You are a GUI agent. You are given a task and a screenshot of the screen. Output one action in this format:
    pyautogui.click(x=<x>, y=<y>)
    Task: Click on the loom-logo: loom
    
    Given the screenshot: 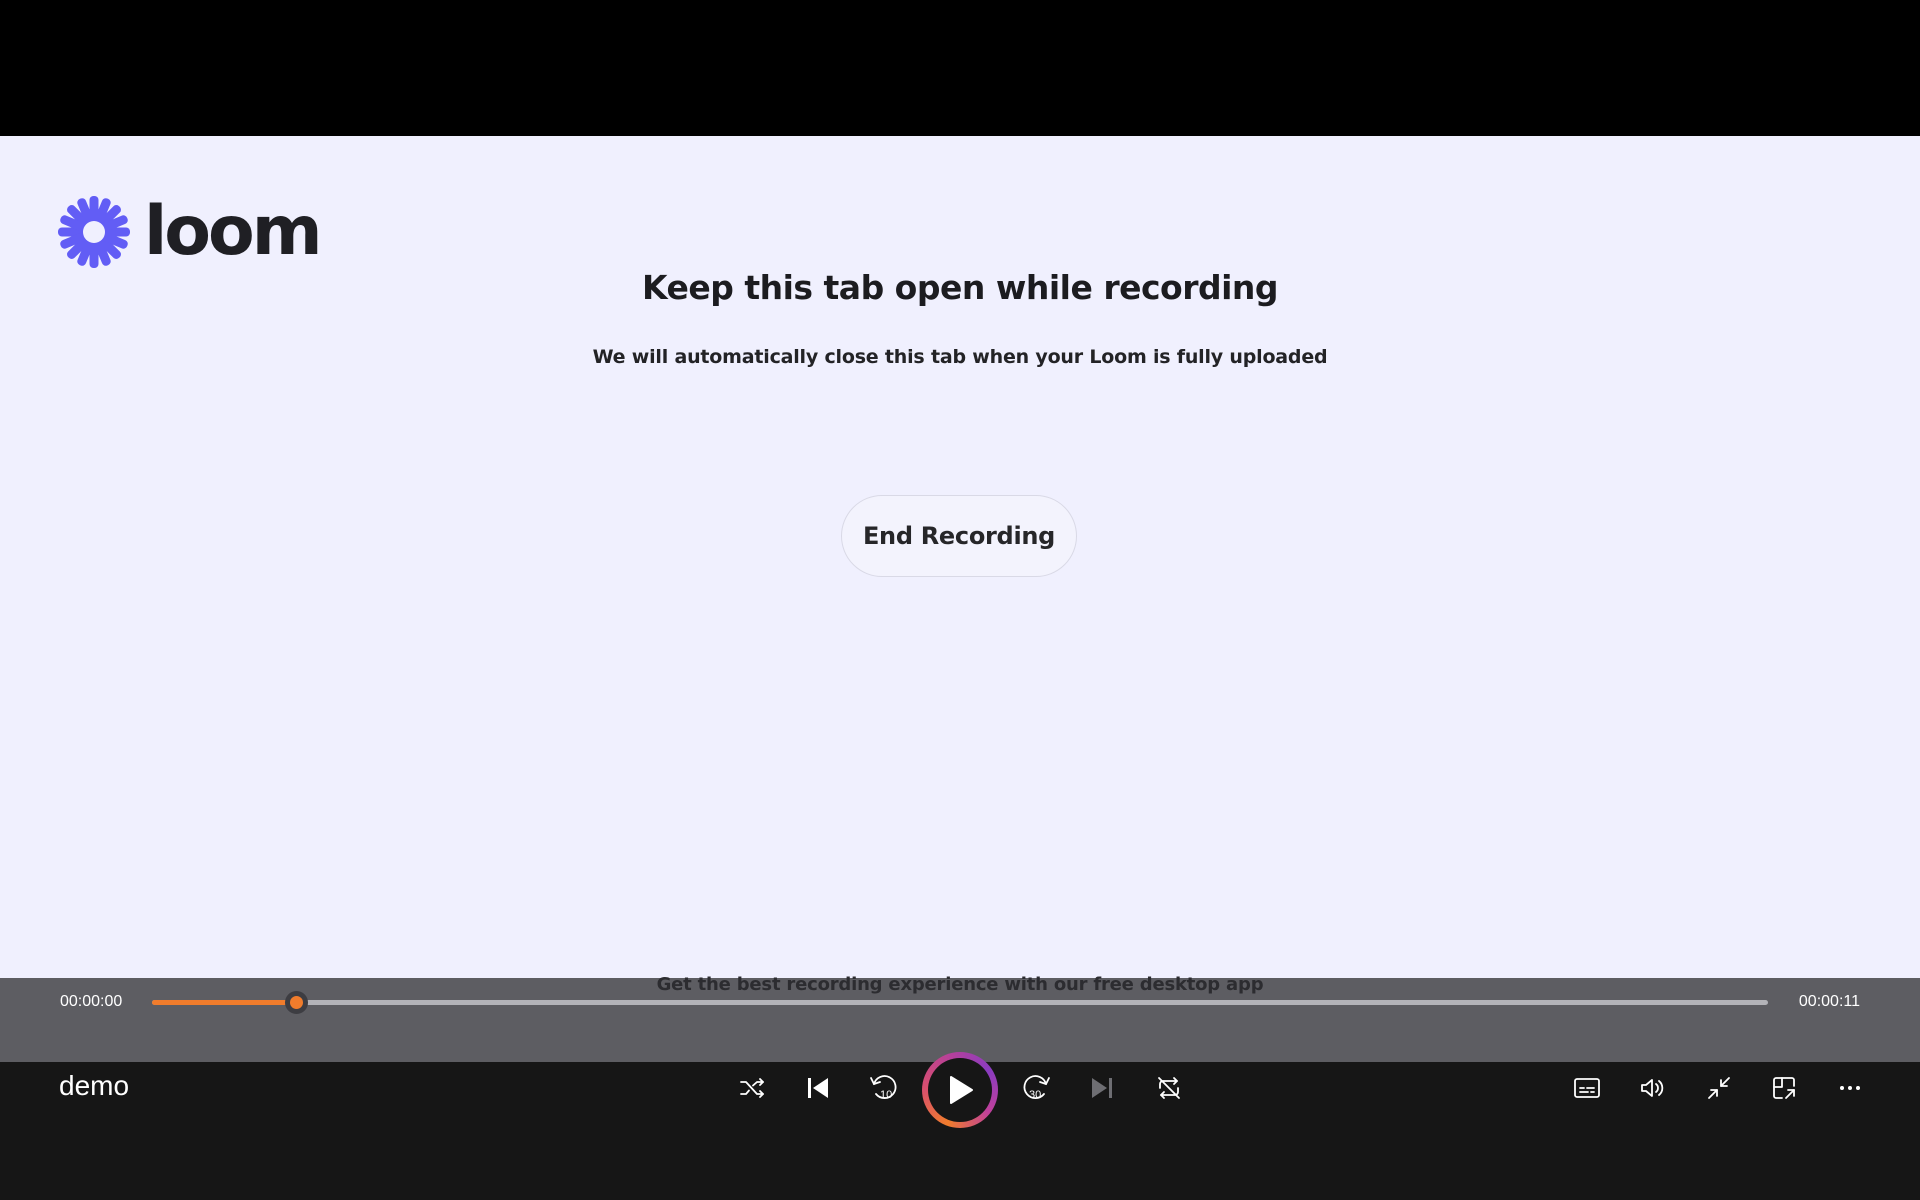 What is the action you would take?
    pyautogui.click(x=190, y=231)
    